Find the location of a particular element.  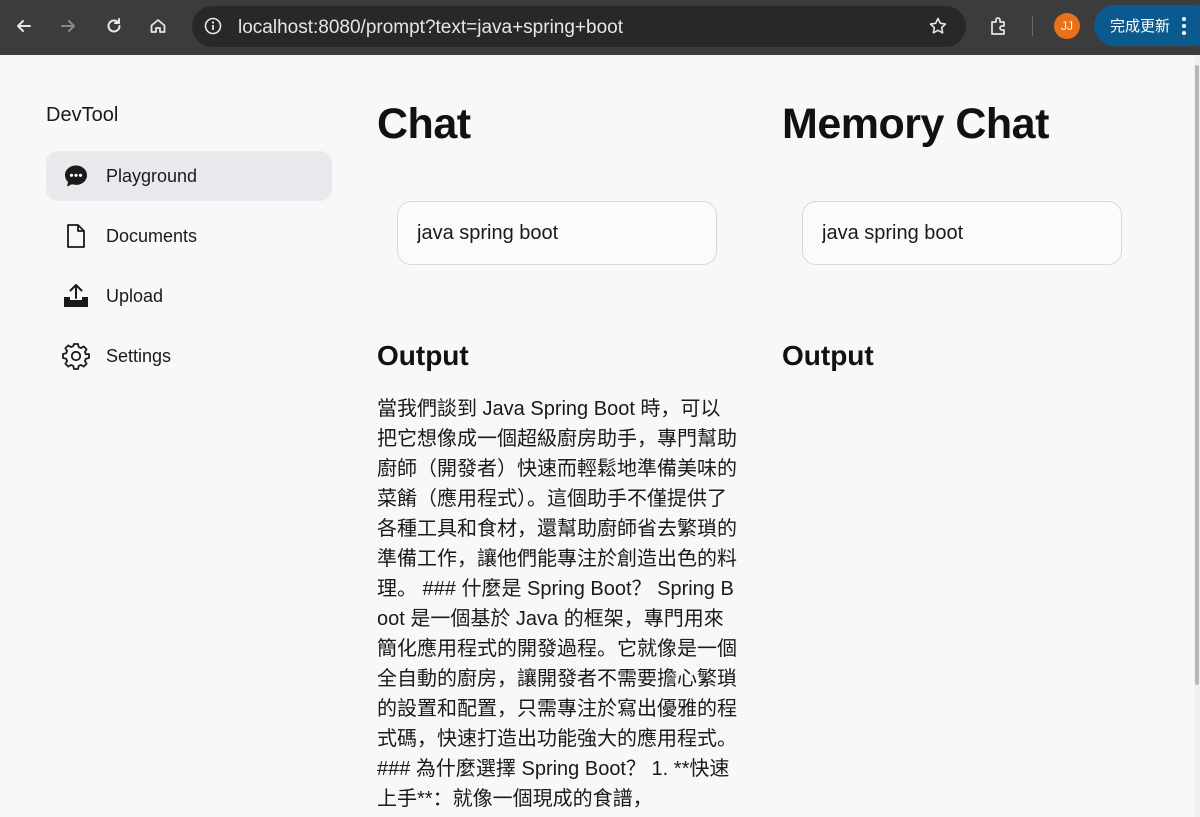

chat-bubble-icon is located at coordinates (76, 176).